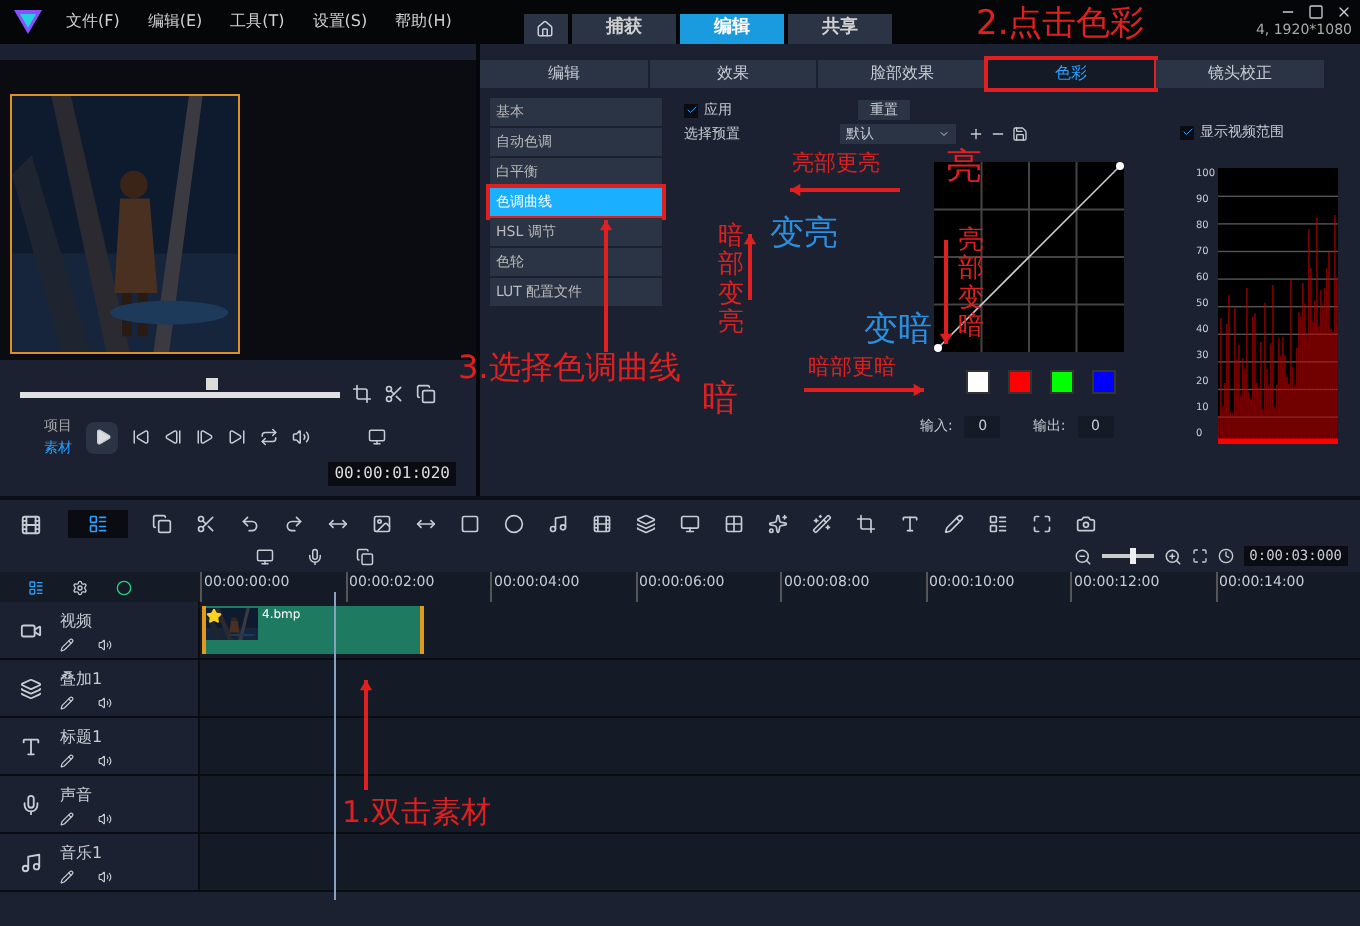 This screenshot has height=926, width=1360. What do you see at coordinates (691, 110) in the screenshot?
I see `apply-checkbox` at bounding box center [691, 110].